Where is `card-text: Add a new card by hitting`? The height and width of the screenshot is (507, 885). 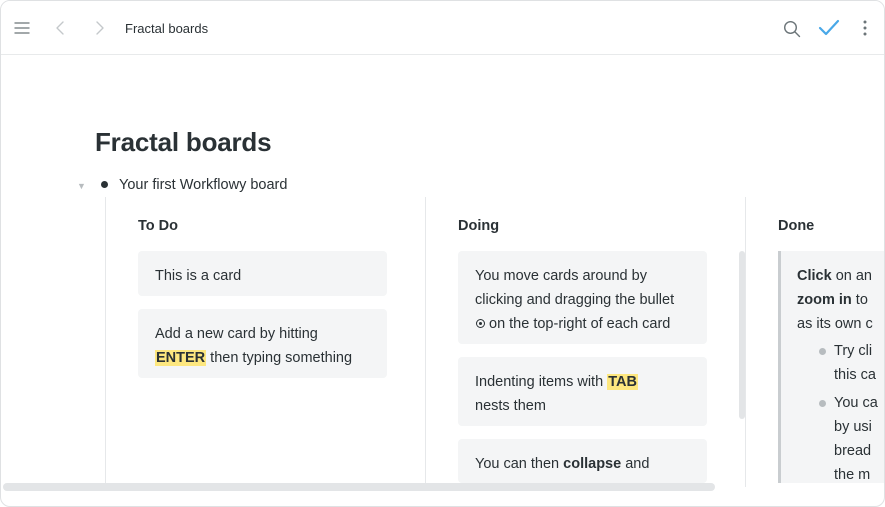
card-text: Add a new card by hitting is located at coordinates (236, 334).